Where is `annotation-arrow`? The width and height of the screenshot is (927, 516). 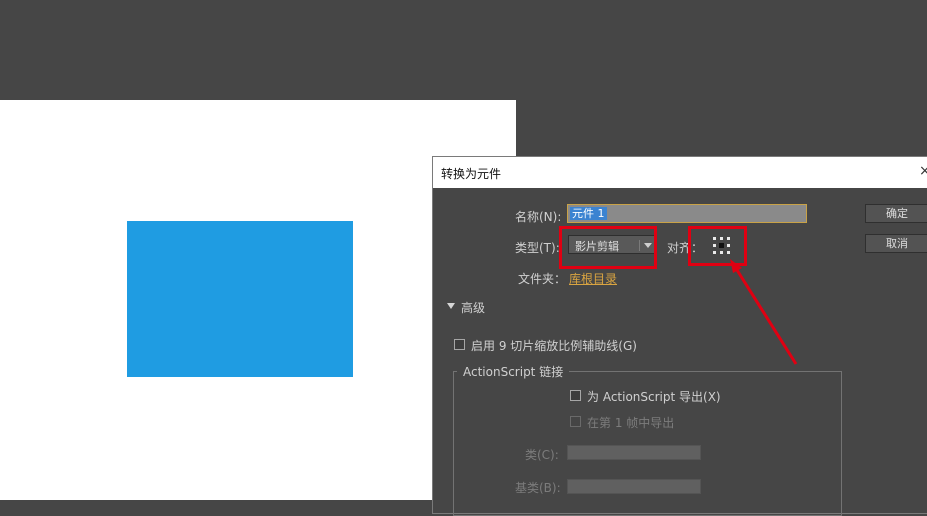
annotation-arrow is located at coordinates (764, 312).